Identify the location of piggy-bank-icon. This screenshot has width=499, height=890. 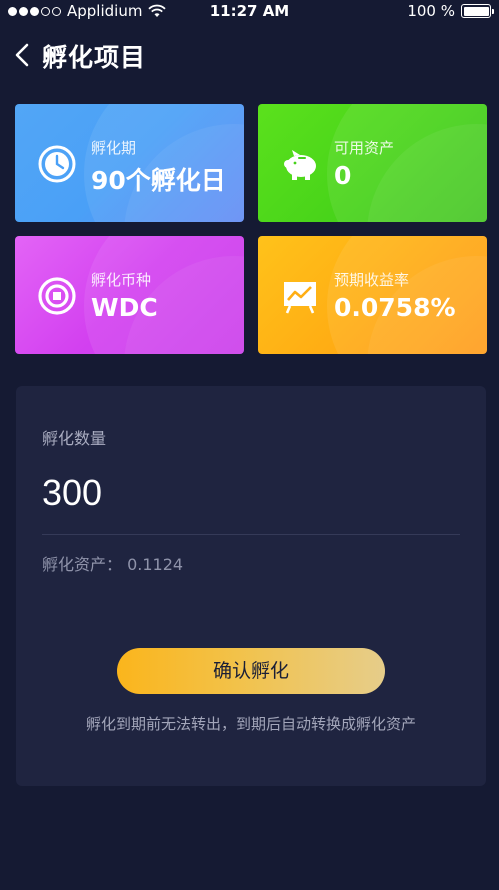
(300, 165).